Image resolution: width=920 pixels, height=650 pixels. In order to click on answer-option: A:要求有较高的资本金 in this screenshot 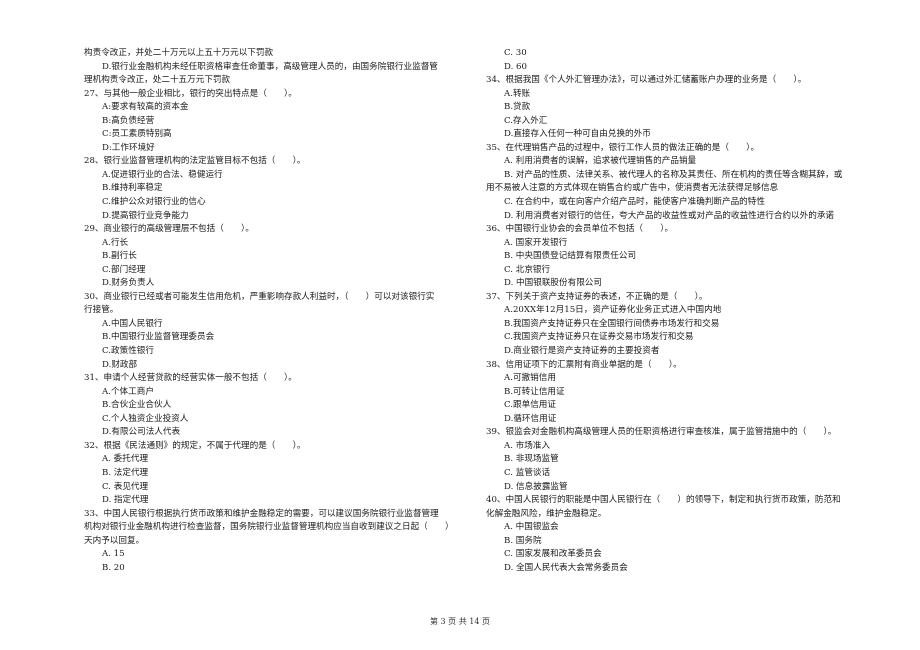, I will do `click(145, 107)`.